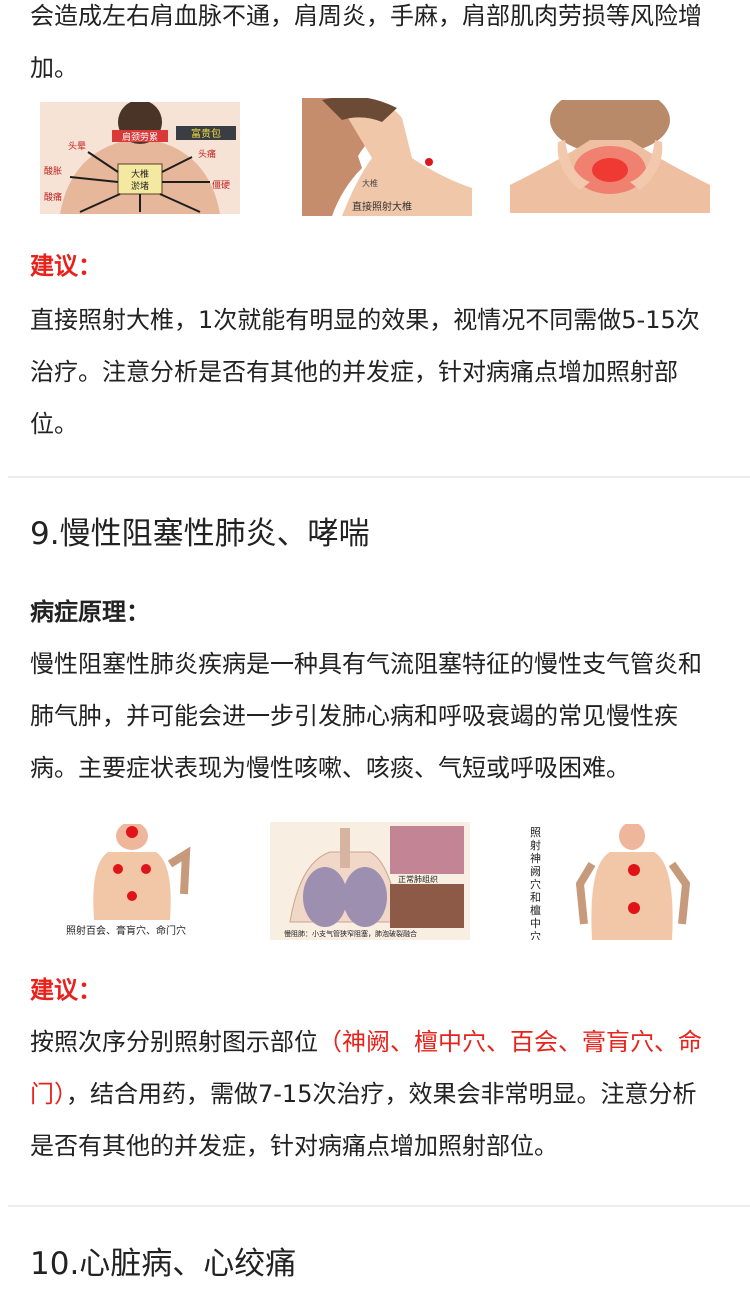 This screenshot has height=1316, width=750. What do you see at coordinates (207, 154) in the screenshot?
I see `svg-text: 头痛` at bounding box center [207, 154].